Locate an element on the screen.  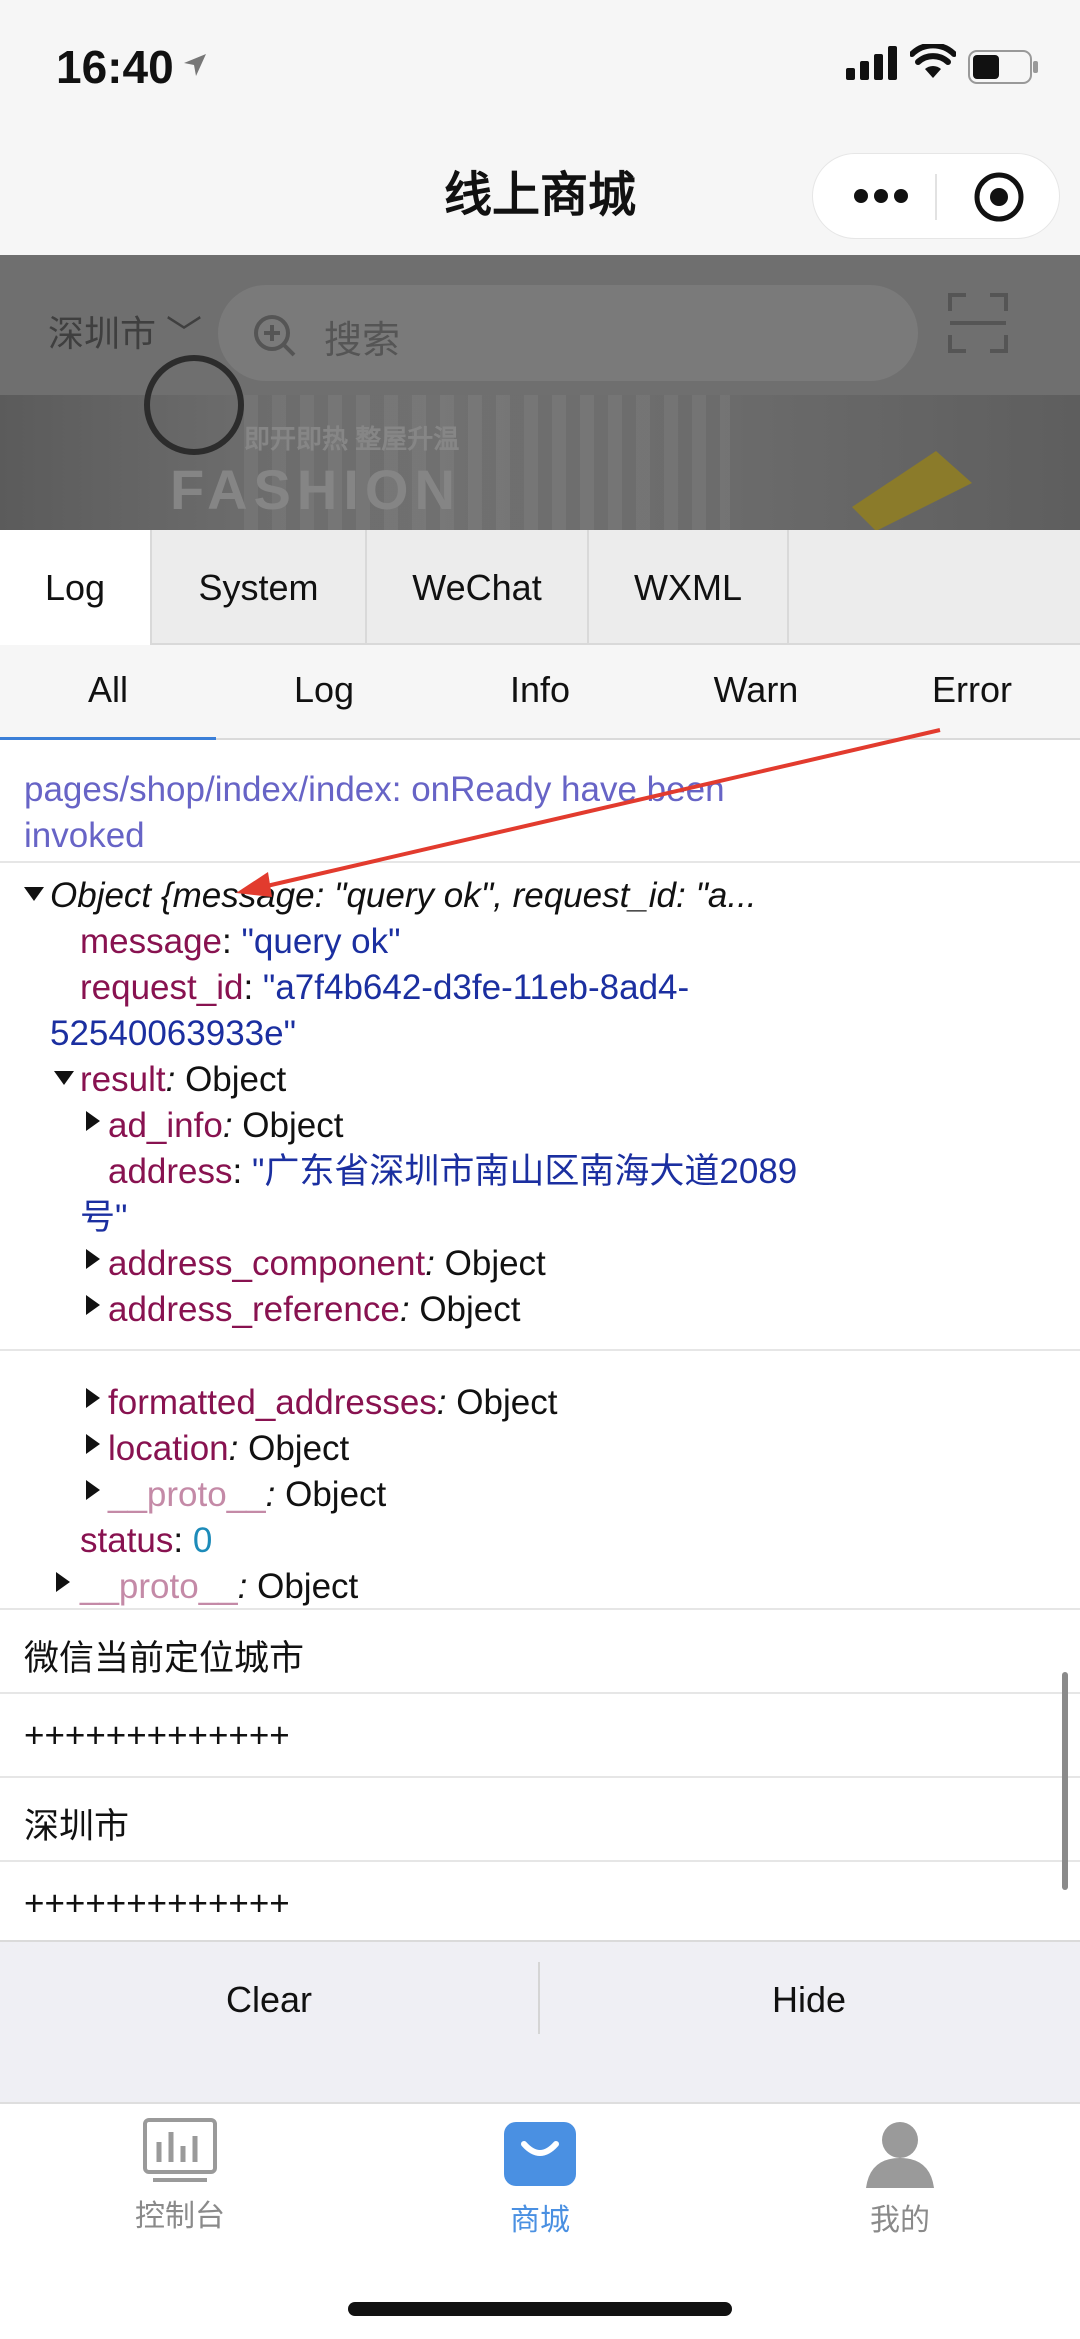
hide-button: Hide is located at coordinates (809, 1999).